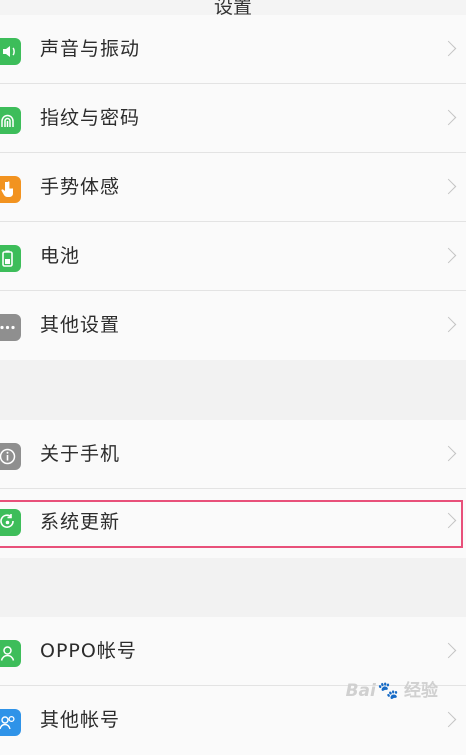 The width and height of the screenshot is (466, 755). I want to click on settings-row-label: 手势体感, so click(80, 187).